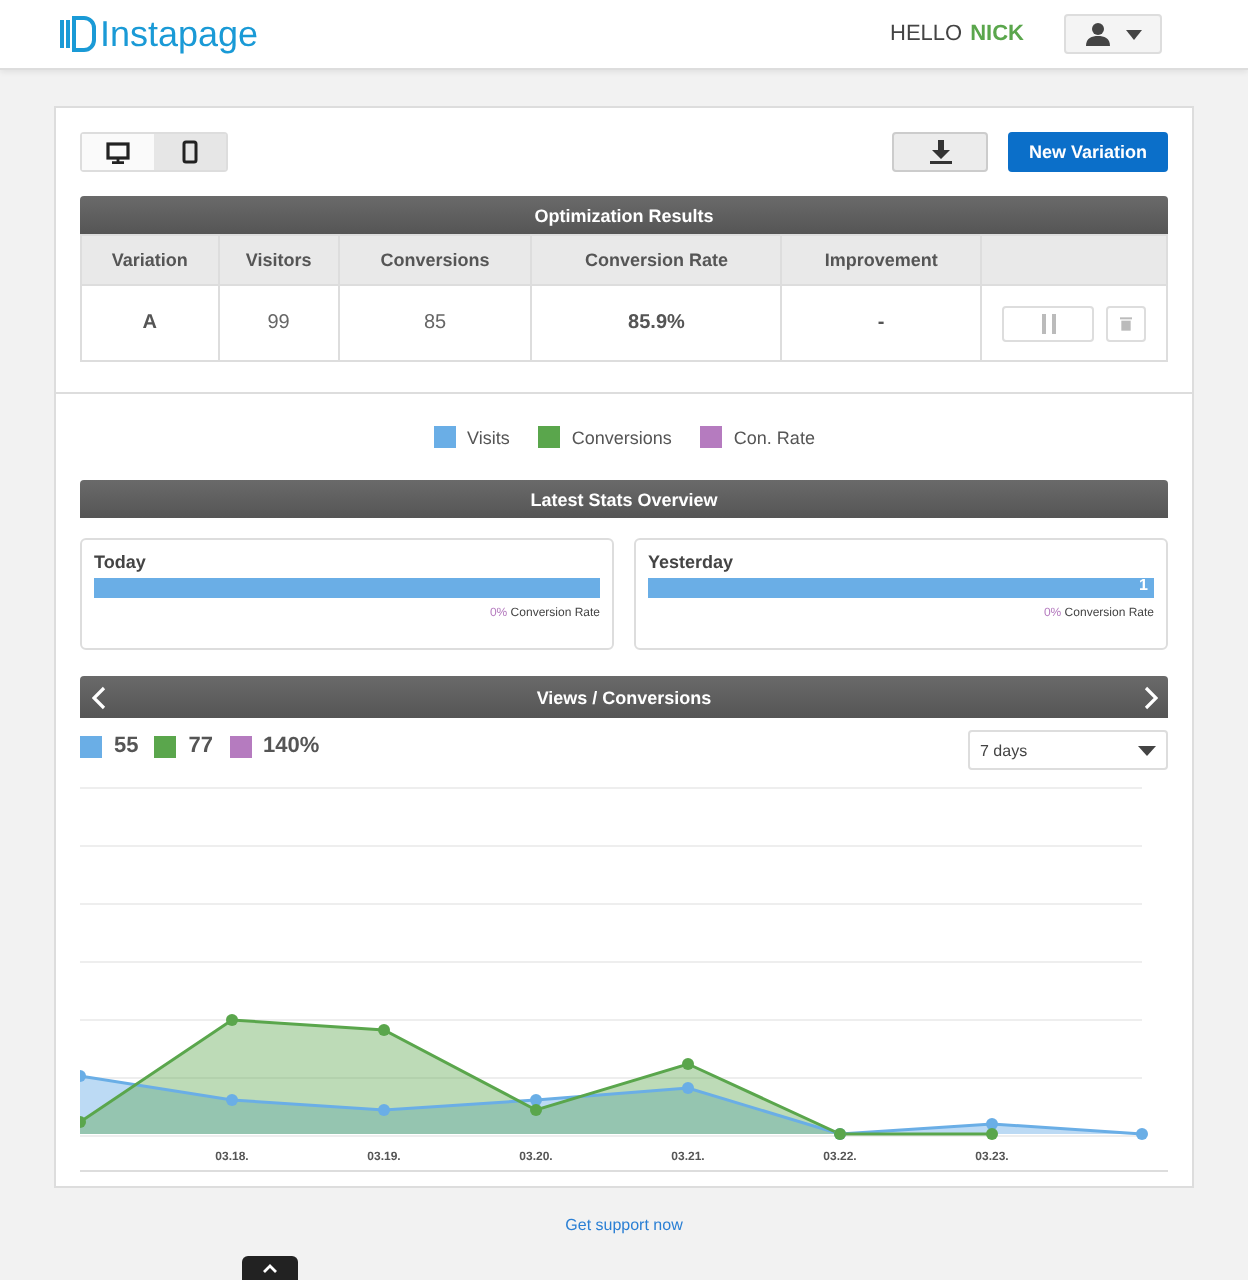  I want to click on column-header: Conversions, so click(435, 260).